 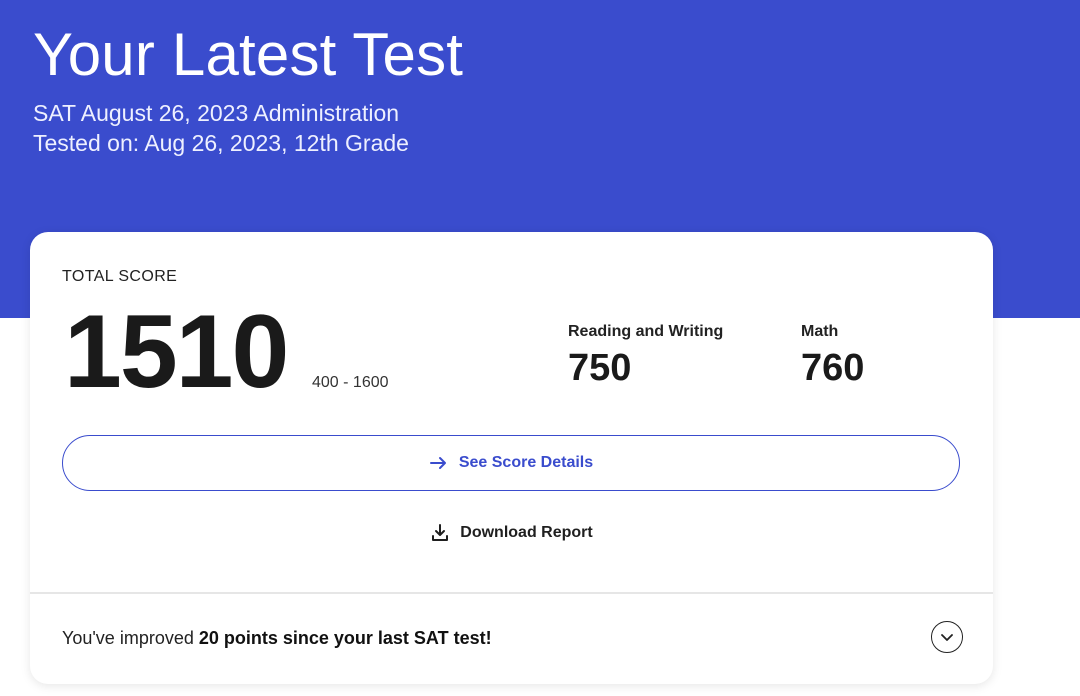 I want to click on chevron-down-icon, so click(x=947, y=637).